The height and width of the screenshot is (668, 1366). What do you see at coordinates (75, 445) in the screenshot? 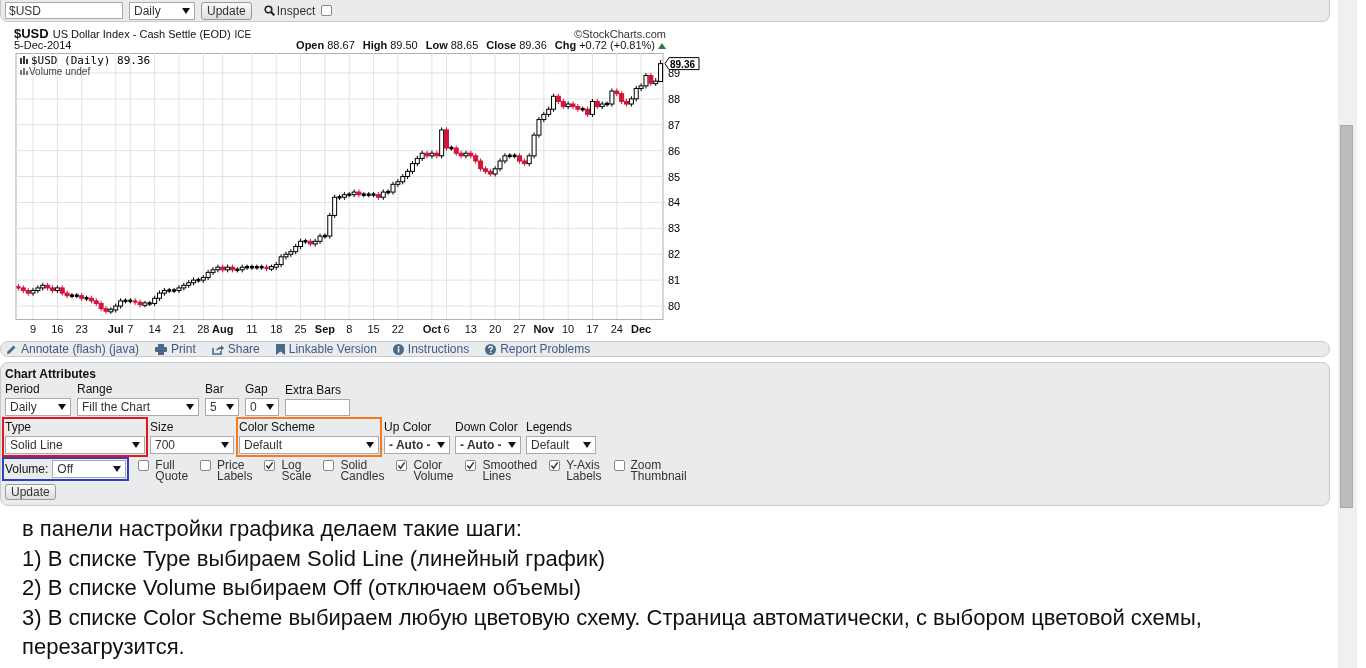
I see `dropdown: Solid Line` at bounding box center [75, 445].